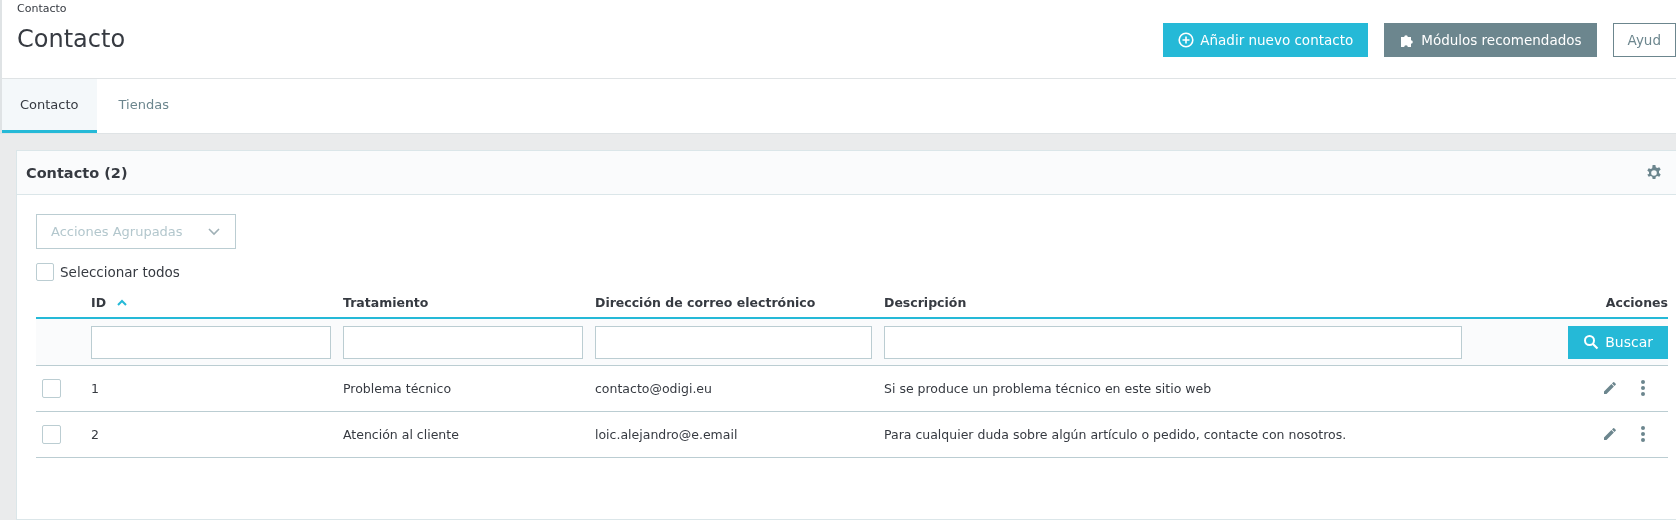  I want to click on plus-circle-icon, so click(1186, 40).